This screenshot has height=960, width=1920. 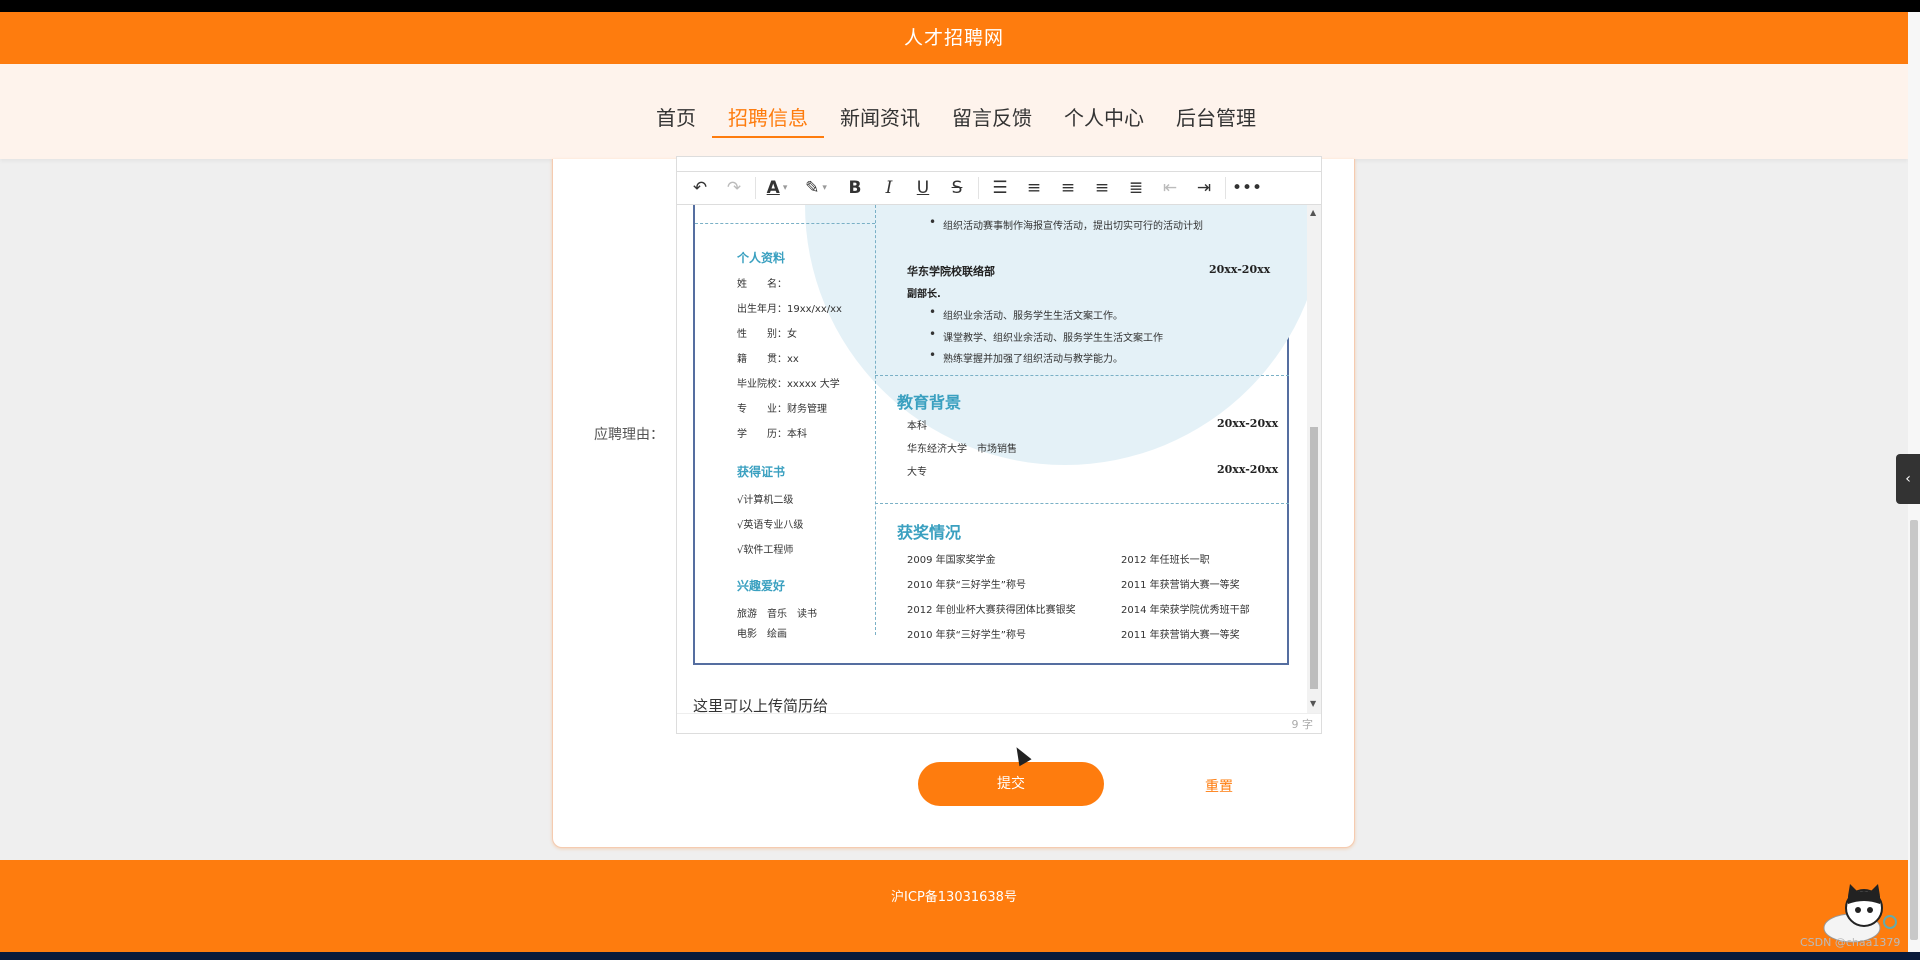 What do you see at coordinates (924, 294) in the screenshot?
I see `org-role: 副部长.` at bounding box center [924, 294].